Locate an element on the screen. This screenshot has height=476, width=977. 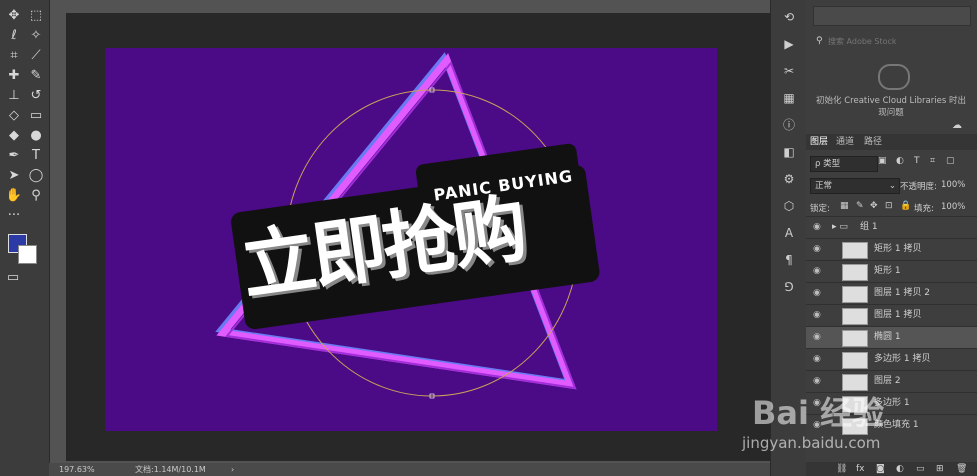
filter-adjust-icon: ◐ is located at coordinates (900, 161).